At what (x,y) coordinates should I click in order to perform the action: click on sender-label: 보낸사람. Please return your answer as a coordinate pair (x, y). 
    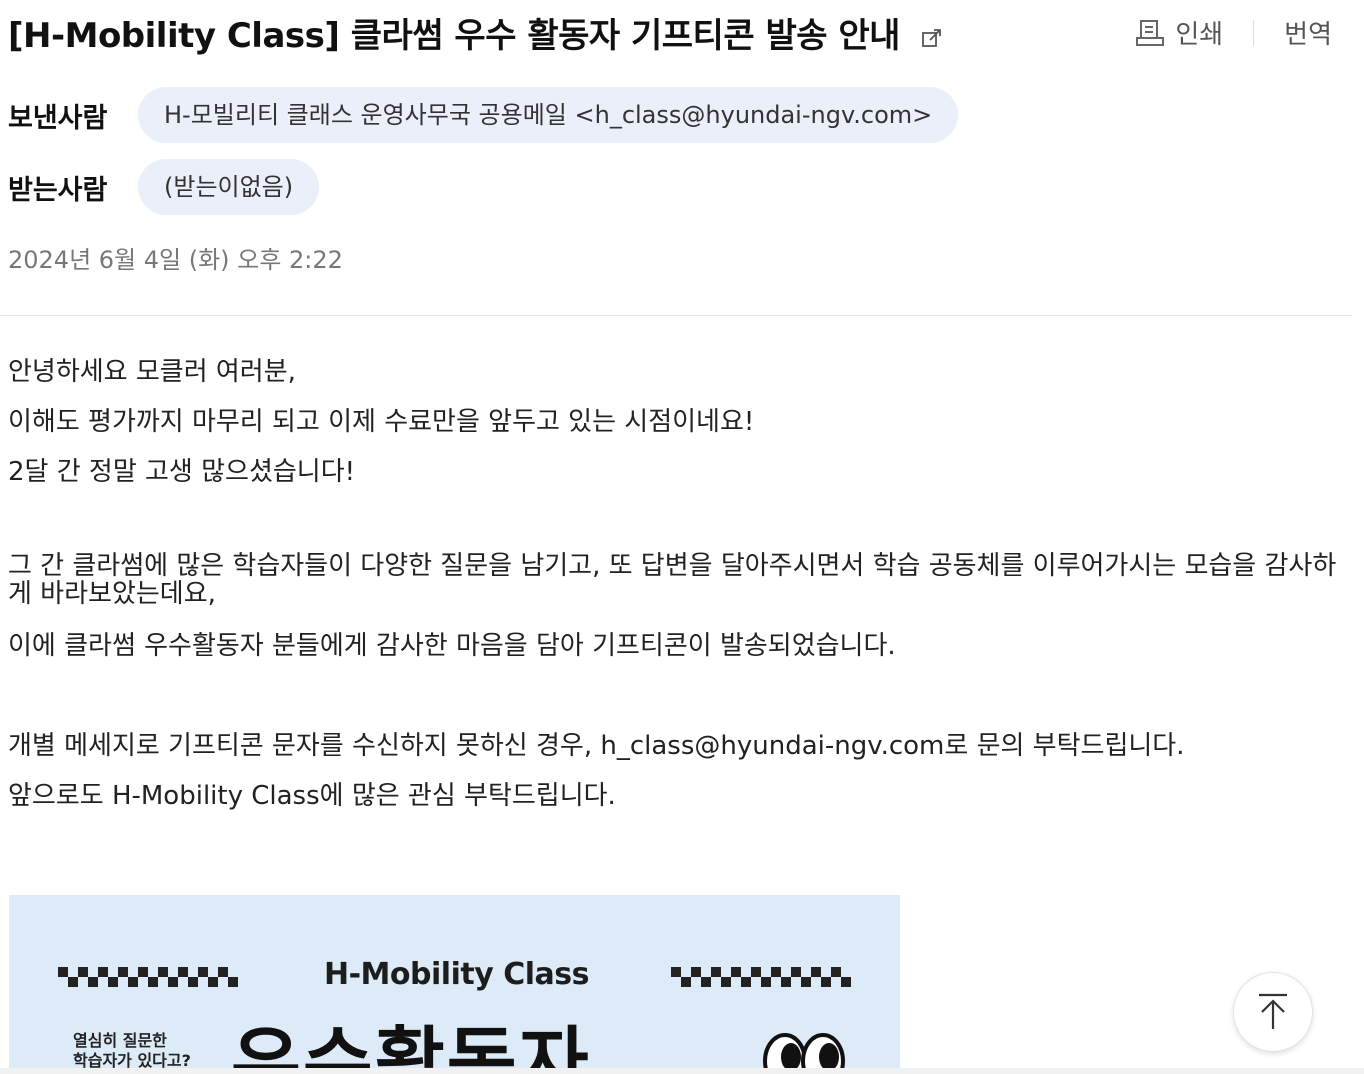
    Looking at the image, I should click on (58, 118).